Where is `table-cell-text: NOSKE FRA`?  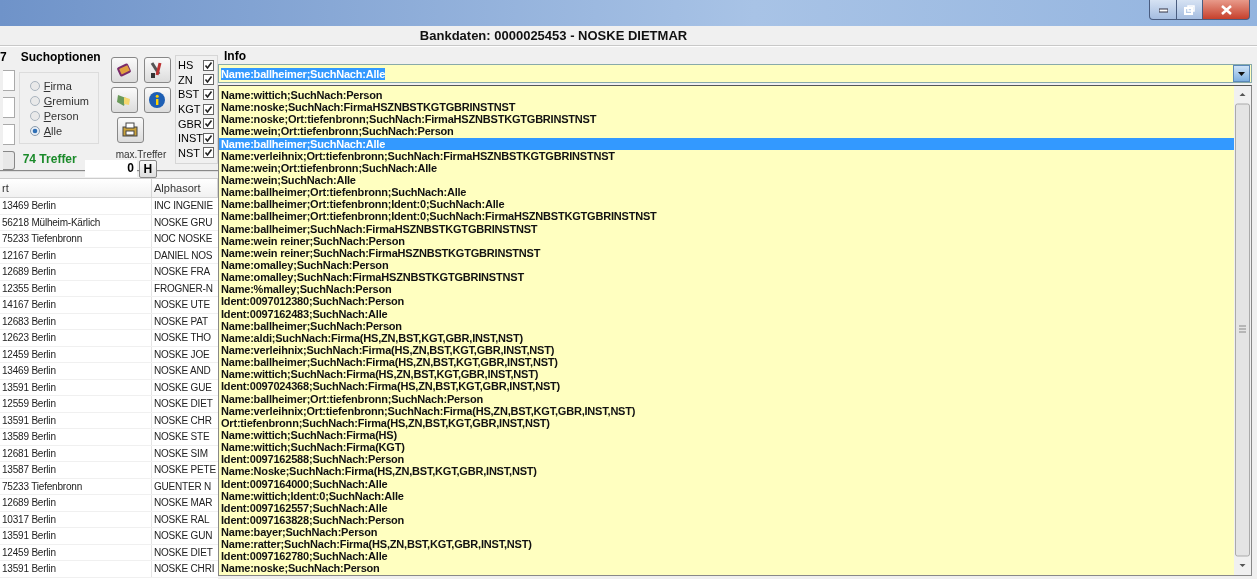 table-cell-text: NOSKE FRA is located at coordinates (182, 272).